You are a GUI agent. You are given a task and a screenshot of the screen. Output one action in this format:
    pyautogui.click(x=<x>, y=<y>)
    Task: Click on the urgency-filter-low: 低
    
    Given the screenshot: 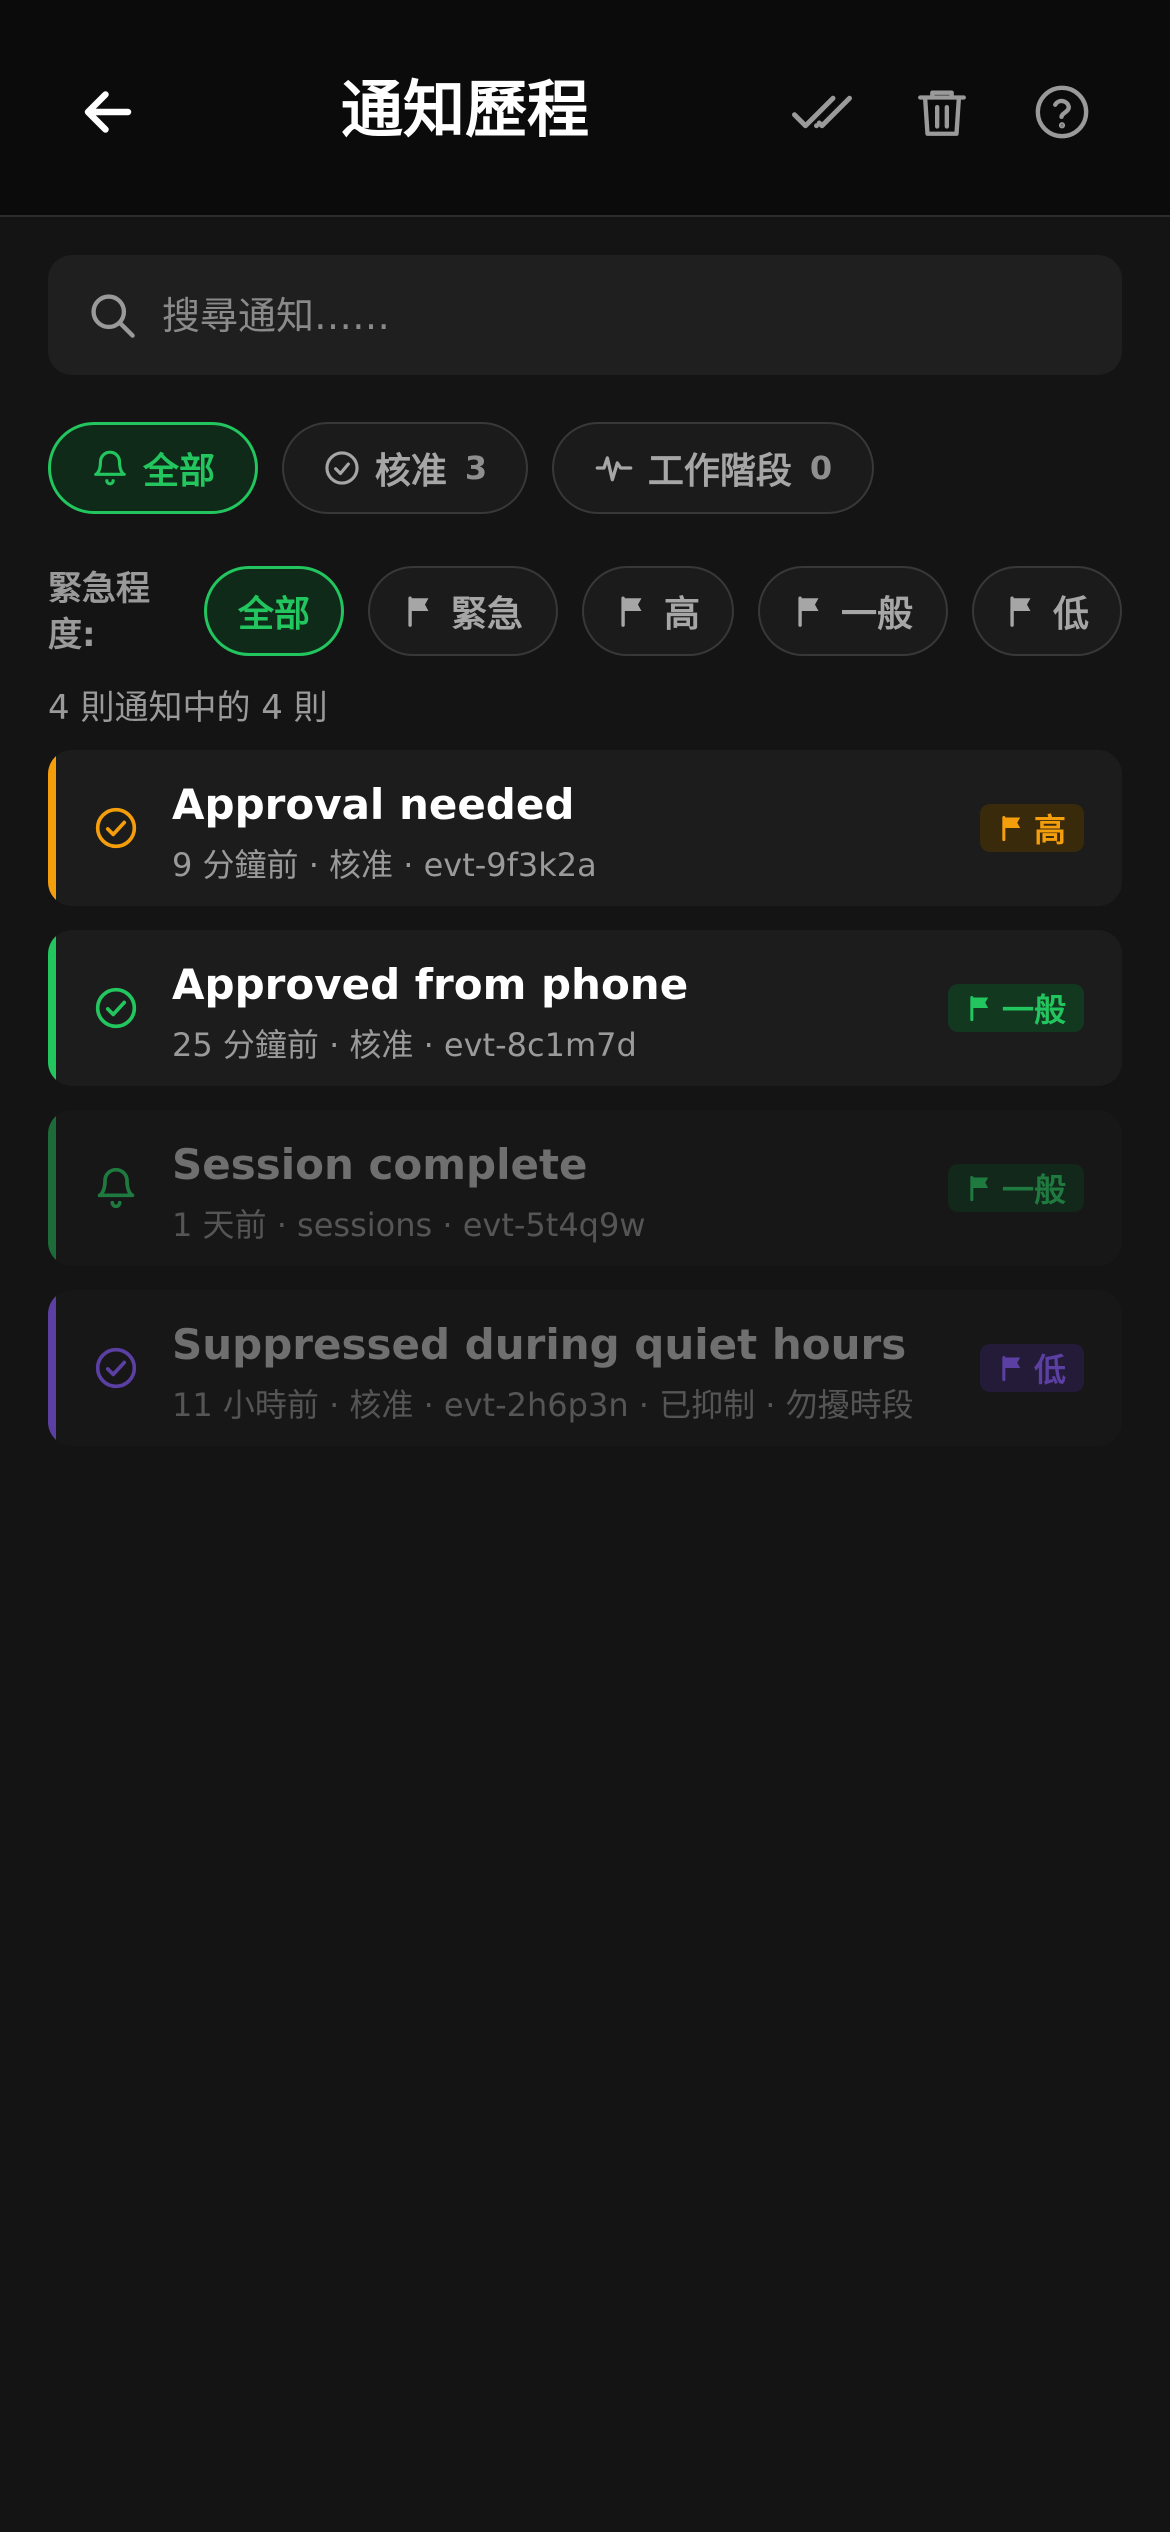 What is the action you would take?
    pyautogui.click(x=1047, y=611)
    